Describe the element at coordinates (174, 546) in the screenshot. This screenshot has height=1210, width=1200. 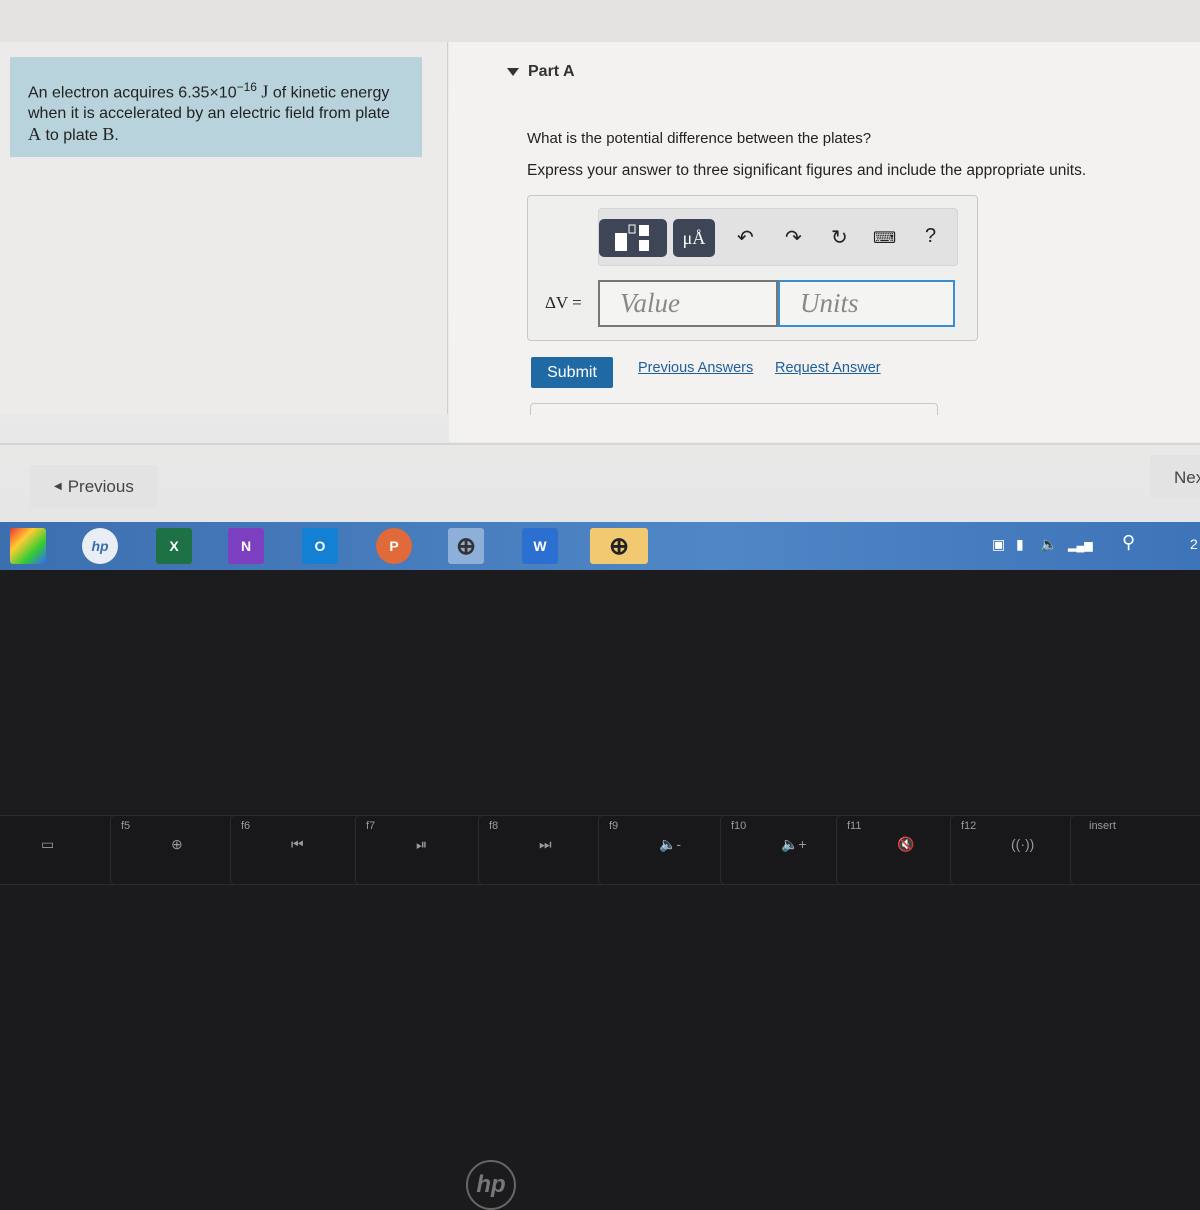
I see `excel-icon: X` at that location.